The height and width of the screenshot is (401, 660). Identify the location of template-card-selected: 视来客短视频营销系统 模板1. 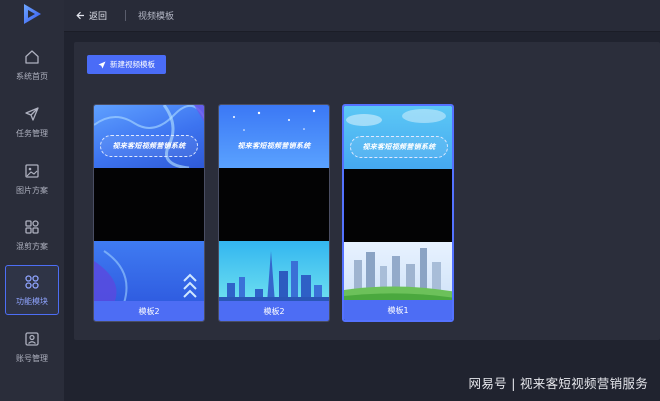
(398, 213).